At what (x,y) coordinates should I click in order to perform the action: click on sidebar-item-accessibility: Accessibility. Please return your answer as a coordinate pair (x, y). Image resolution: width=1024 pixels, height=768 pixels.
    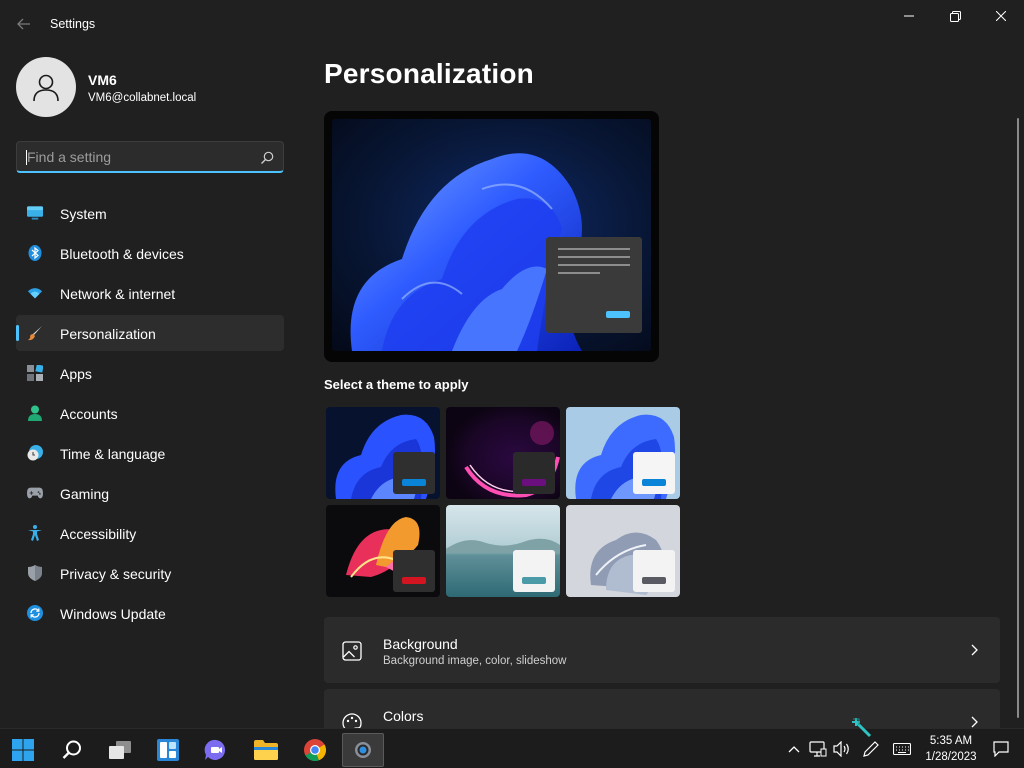
    Looking at the image, I should click on (150, 533).